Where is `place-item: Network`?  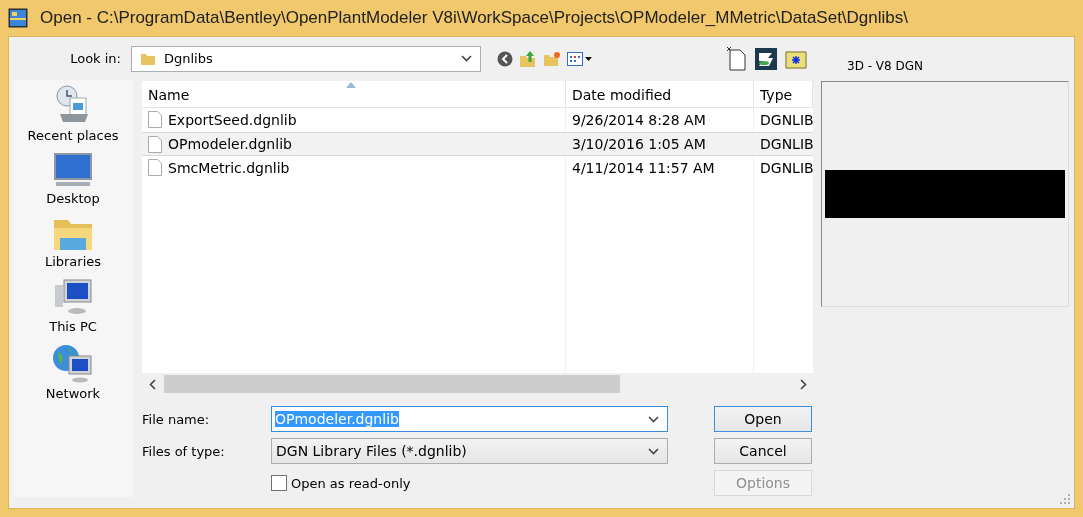
place-item: Network is located at coordinates (73, 371).